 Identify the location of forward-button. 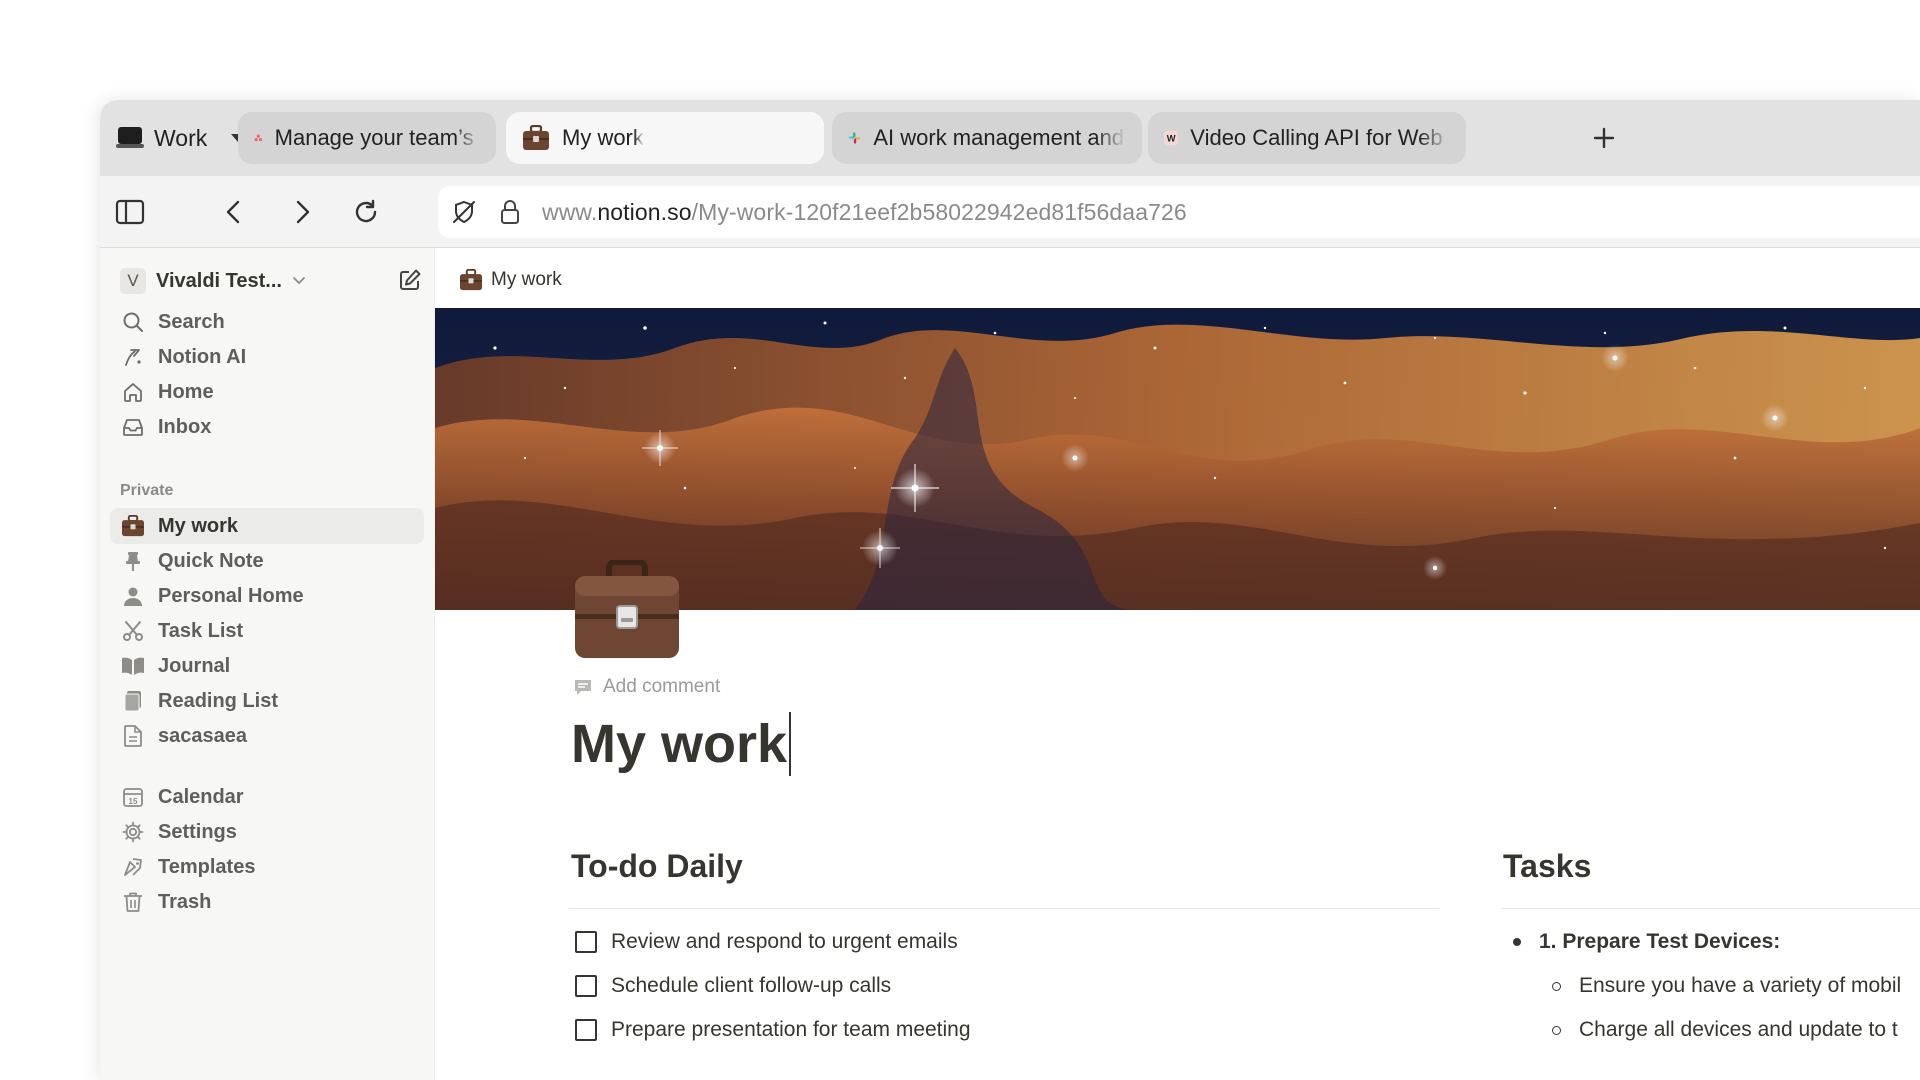
(302, 212).